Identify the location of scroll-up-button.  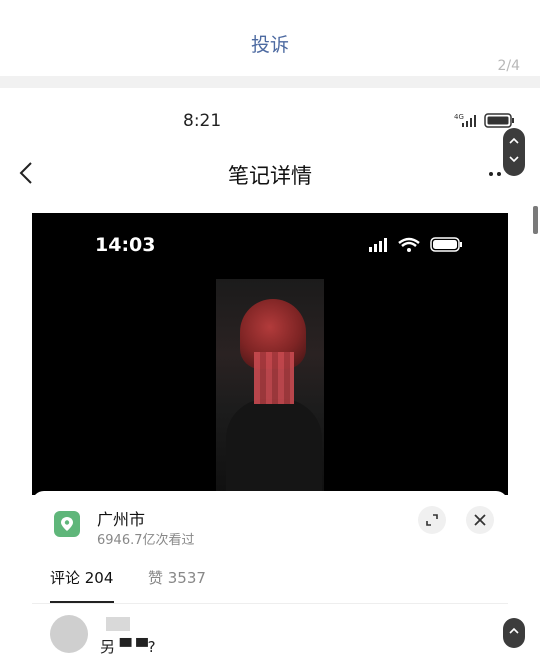
(514, 633).